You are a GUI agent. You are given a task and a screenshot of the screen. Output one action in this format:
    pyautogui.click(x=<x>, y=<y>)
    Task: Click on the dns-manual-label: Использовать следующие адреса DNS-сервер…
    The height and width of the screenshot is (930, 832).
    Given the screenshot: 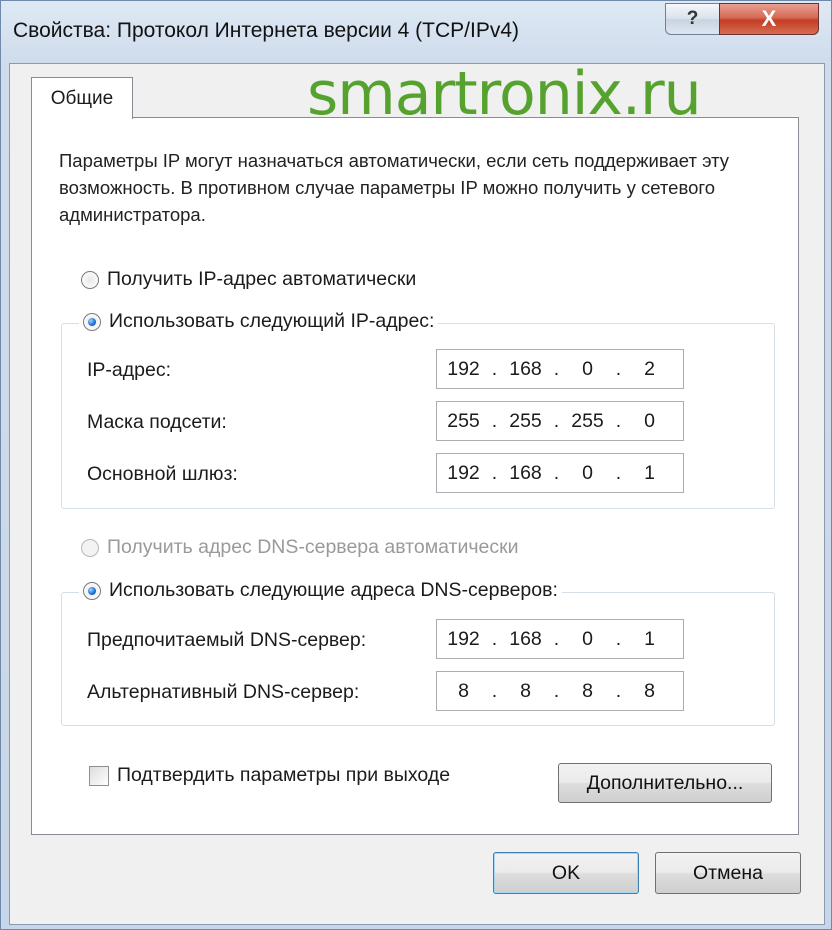 What is the action you would take?
    pyautogui.click(x=333, y=590)
    